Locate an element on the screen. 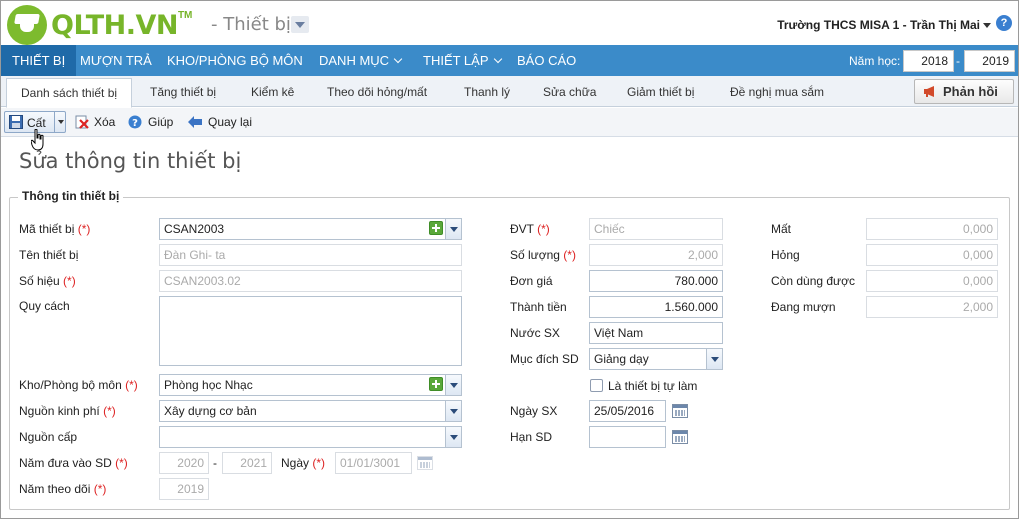 The width and height of the screenshot is (1019, 519). muc-dich-value: Giảng dạy is located at coordinates (621, 359).